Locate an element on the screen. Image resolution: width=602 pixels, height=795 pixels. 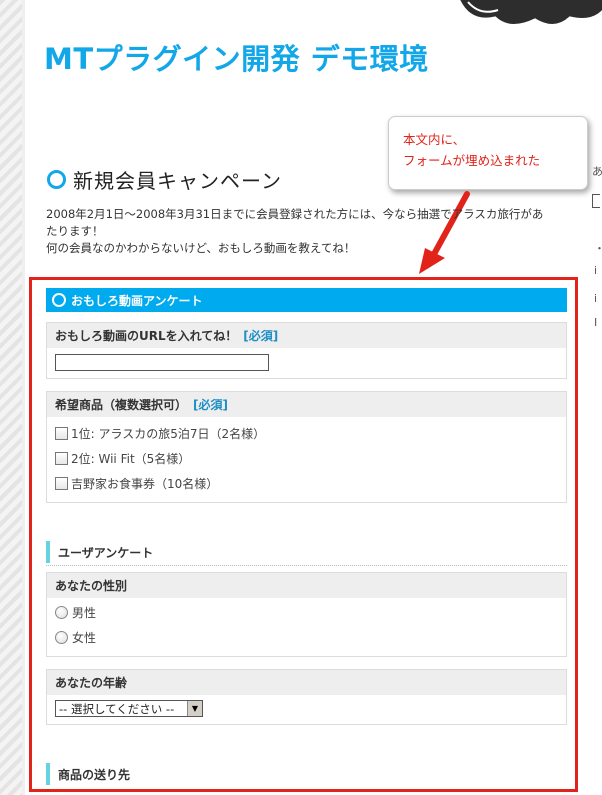
cloud-decoration is located at coordinates (529, 13).